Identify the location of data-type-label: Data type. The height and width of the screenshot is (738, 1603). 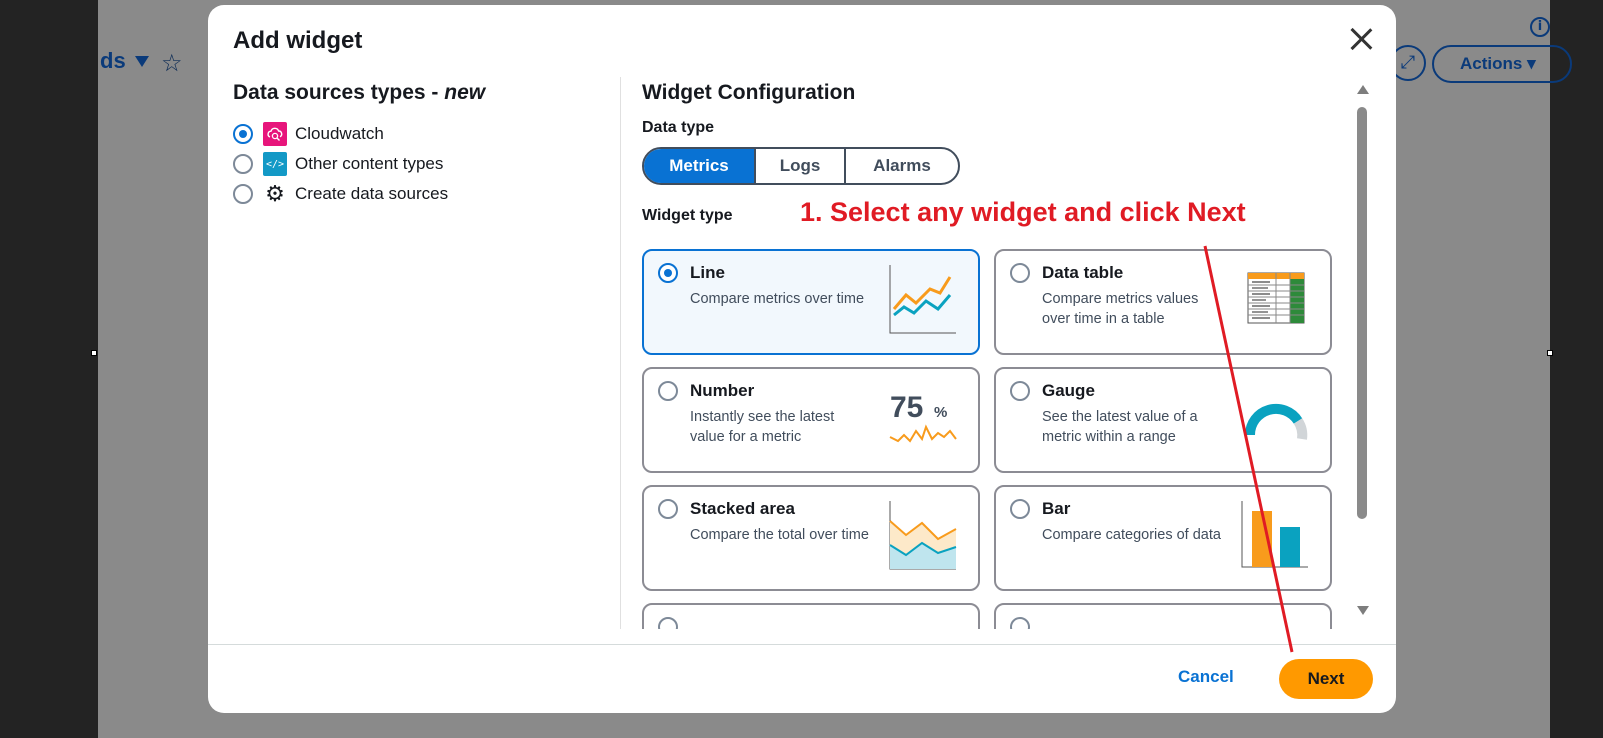
(678, 127).